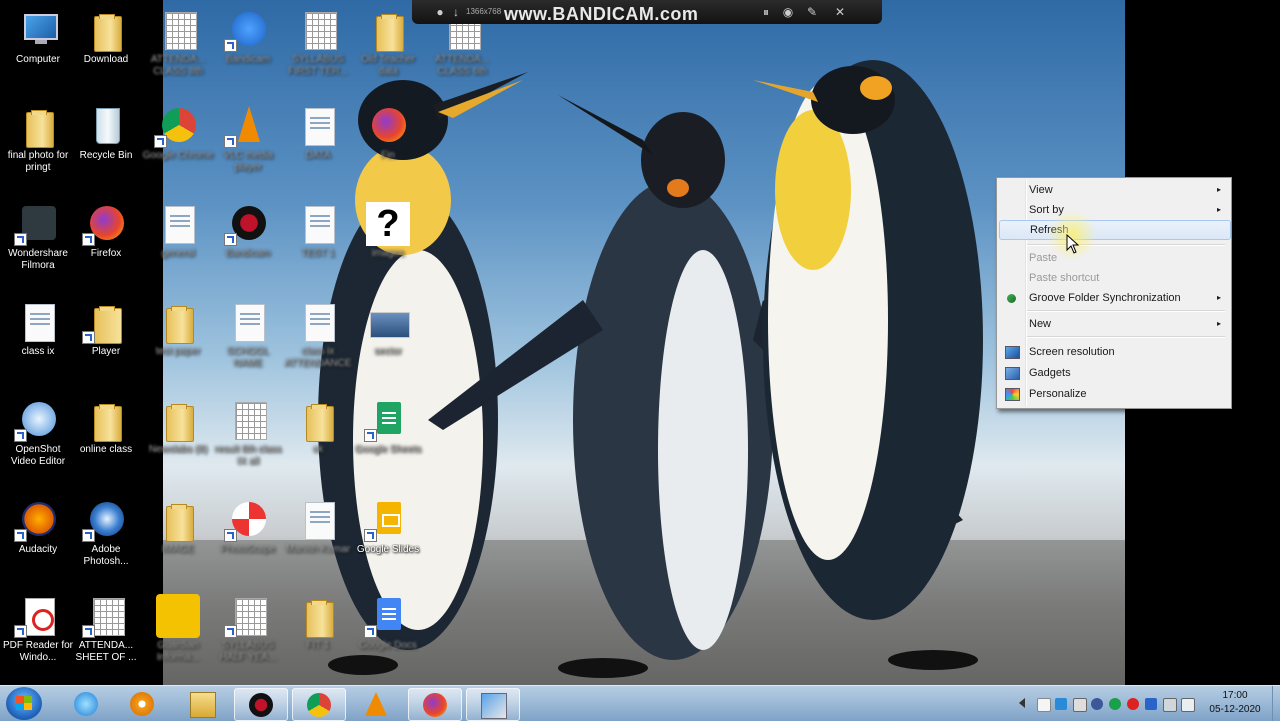 The width and height of the screenshot is (1280, 721). Describe the element at coordinates (812, 12) in the screenshot. I see `pencil-icon: ✎` at that location.